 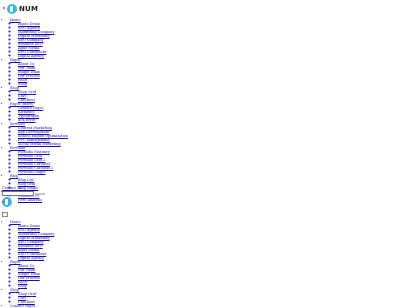 I want to click on submenu: Blog ListBlog GridBlog Single, so click(x=52, y=184).